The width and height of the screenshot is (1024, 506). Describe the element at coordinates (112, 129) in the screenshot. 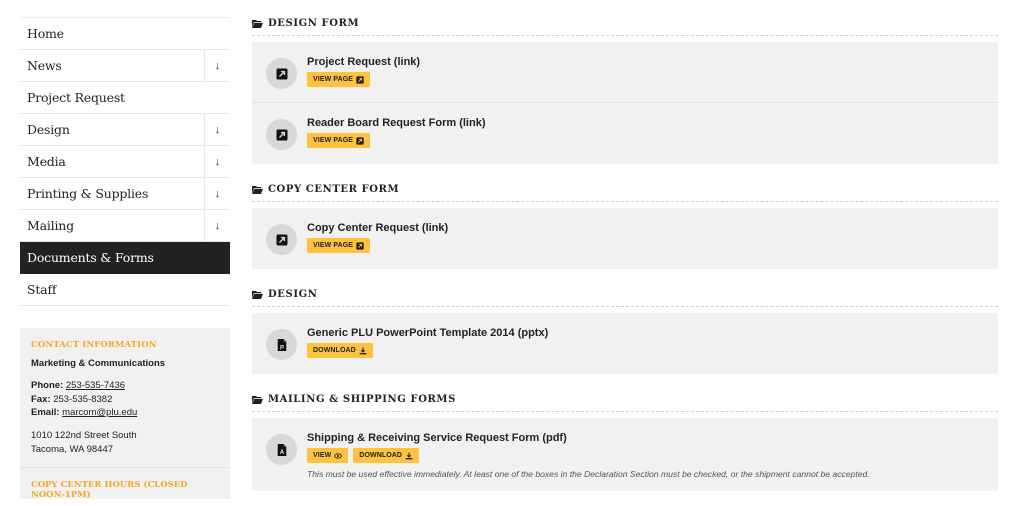

I see `sidebar-item-label: Design` at that location.